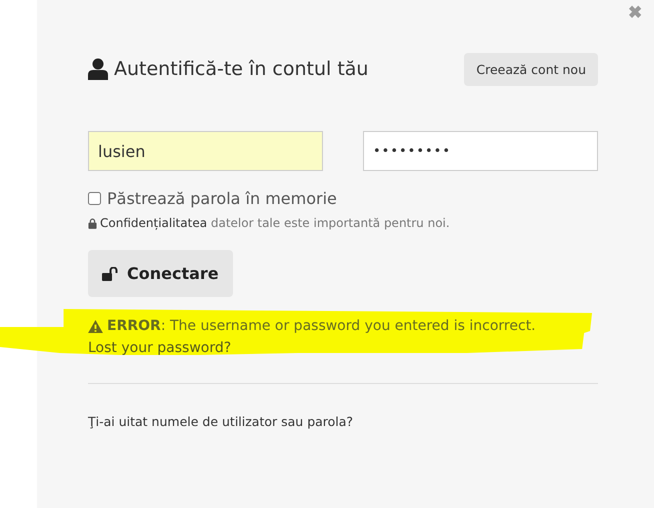 This screenshot has width=654, height=508. What do you see at coordinates (205, 151) in the screenshot?
I see `username-field: lusien` at bounding box center [205, 151].